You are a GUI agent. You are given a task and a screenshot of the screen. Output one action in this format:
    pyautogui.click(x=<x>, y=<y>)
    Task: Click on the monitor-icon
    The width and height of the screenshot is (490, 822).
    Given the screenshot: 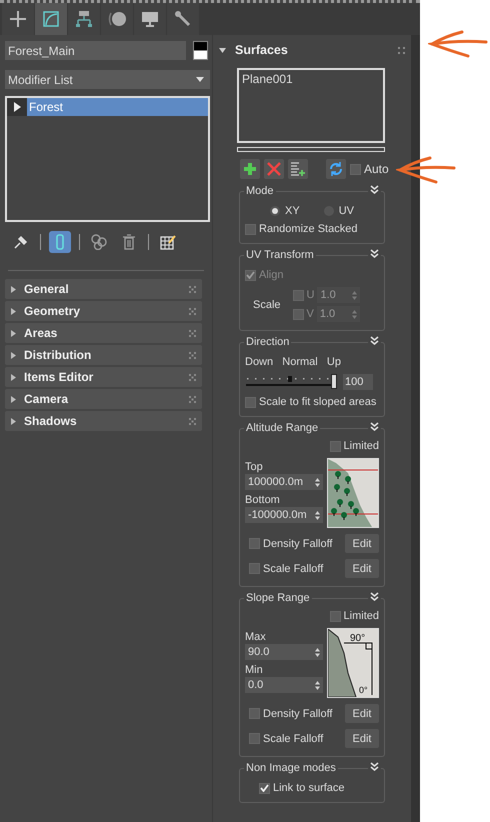 What is the action you would take?
    pyautogui.click(x=150, y=19)
    